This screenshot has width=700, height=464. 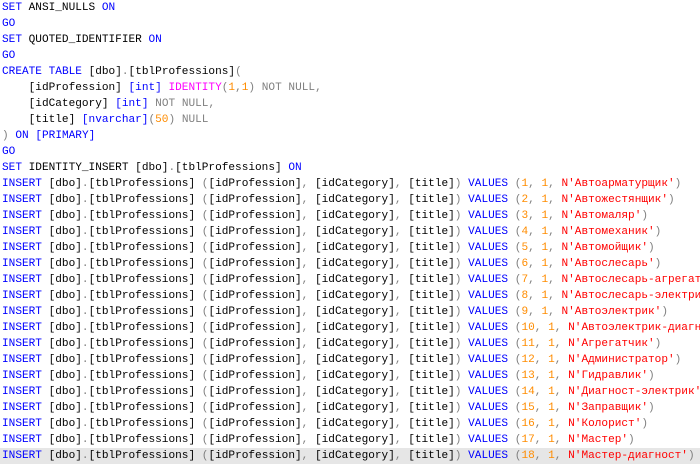 I want to click on code-token-str: N'Гидравлик', so click(x=608, y=376).